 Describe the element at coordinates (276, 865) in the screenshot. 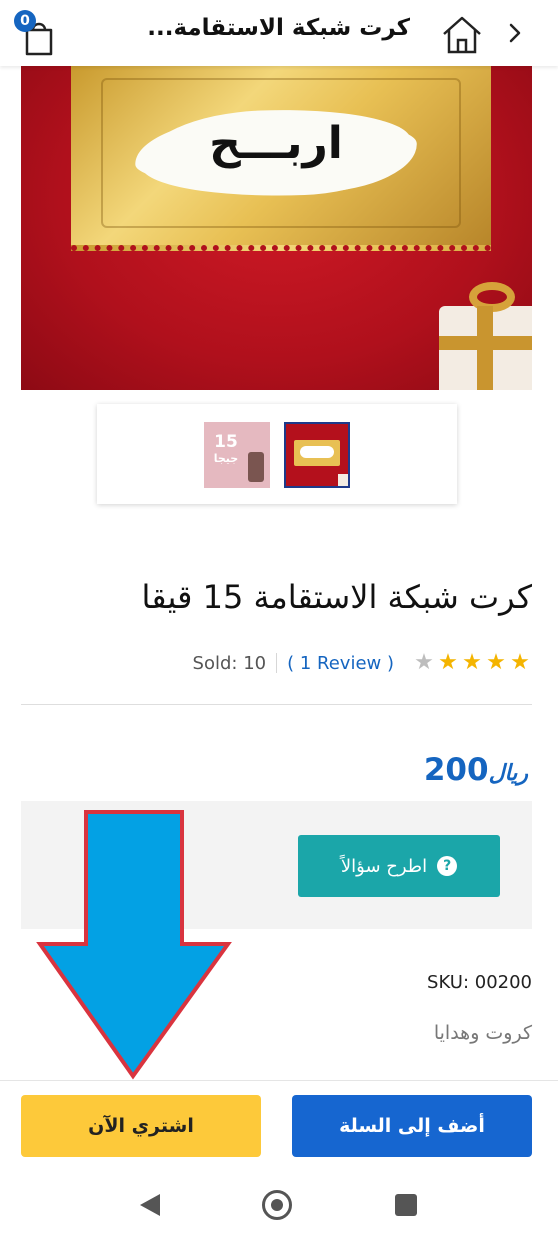

I see `question-section: ? اطرح سؤالاً` at that location.